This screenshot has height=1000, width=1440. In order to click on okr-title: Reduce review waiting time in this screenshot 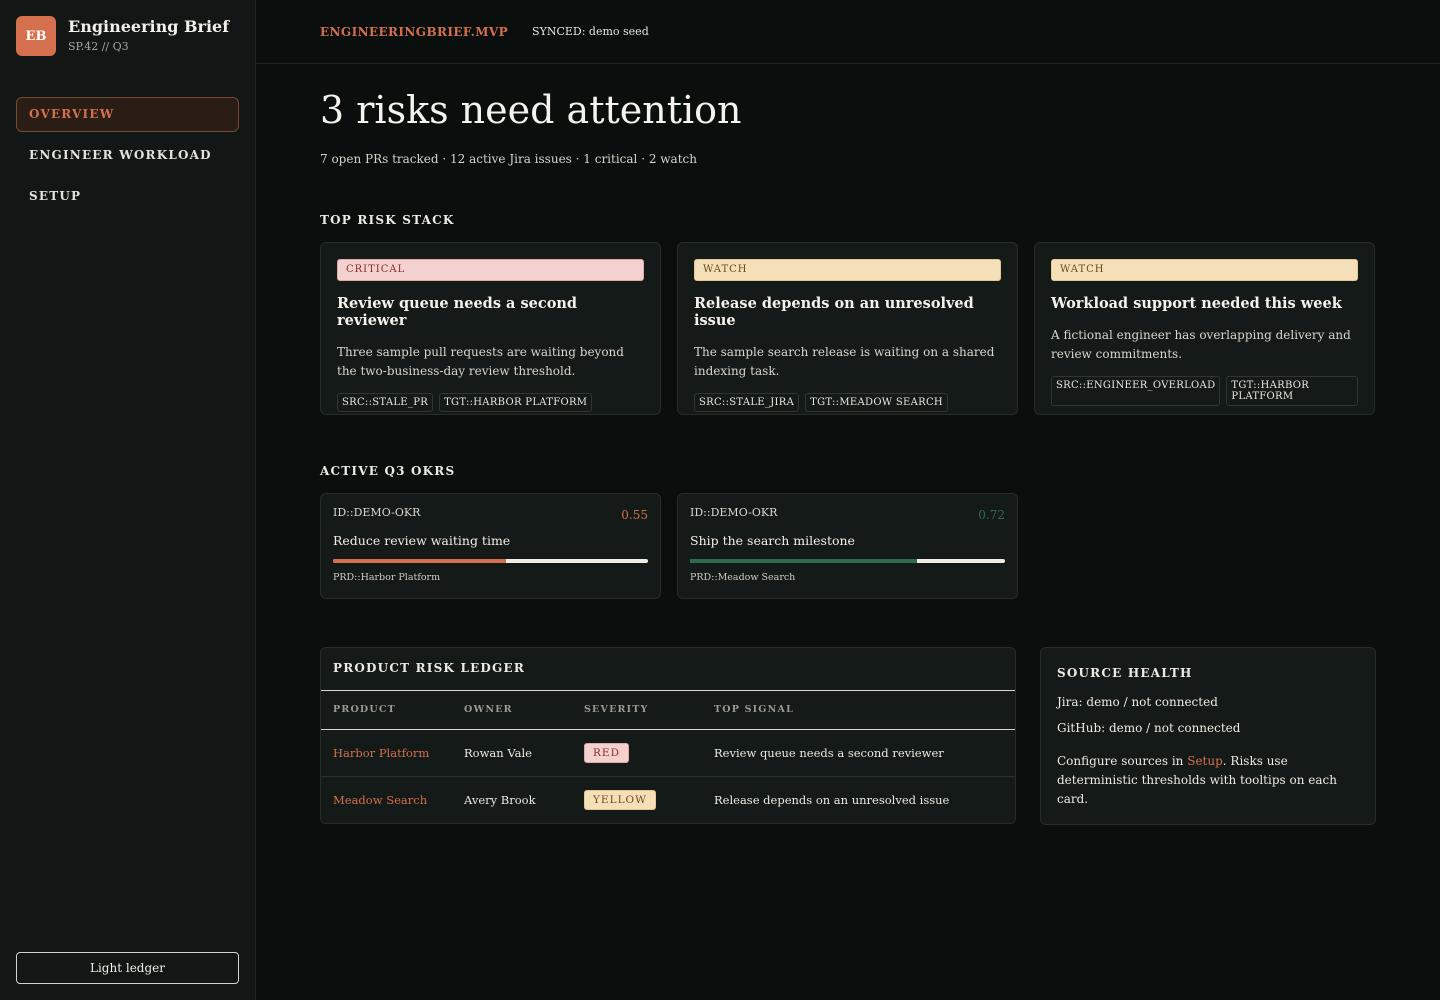, I will do `click(422, 540)`.